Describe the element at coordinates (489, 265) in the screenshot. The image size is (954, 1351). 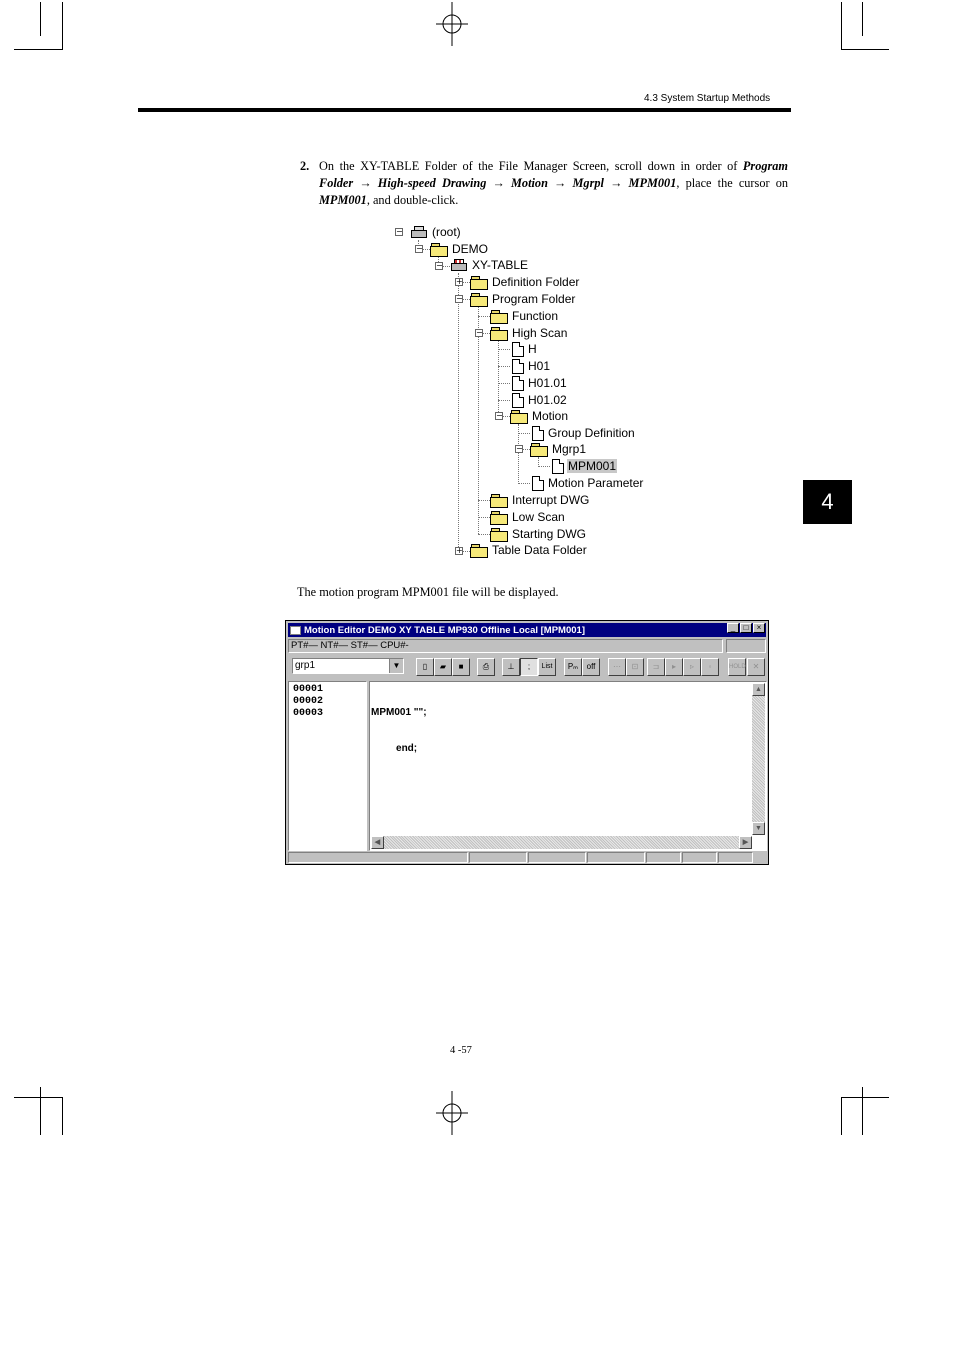
I see `tree-node-xytable: XY-TABLE` at that location.